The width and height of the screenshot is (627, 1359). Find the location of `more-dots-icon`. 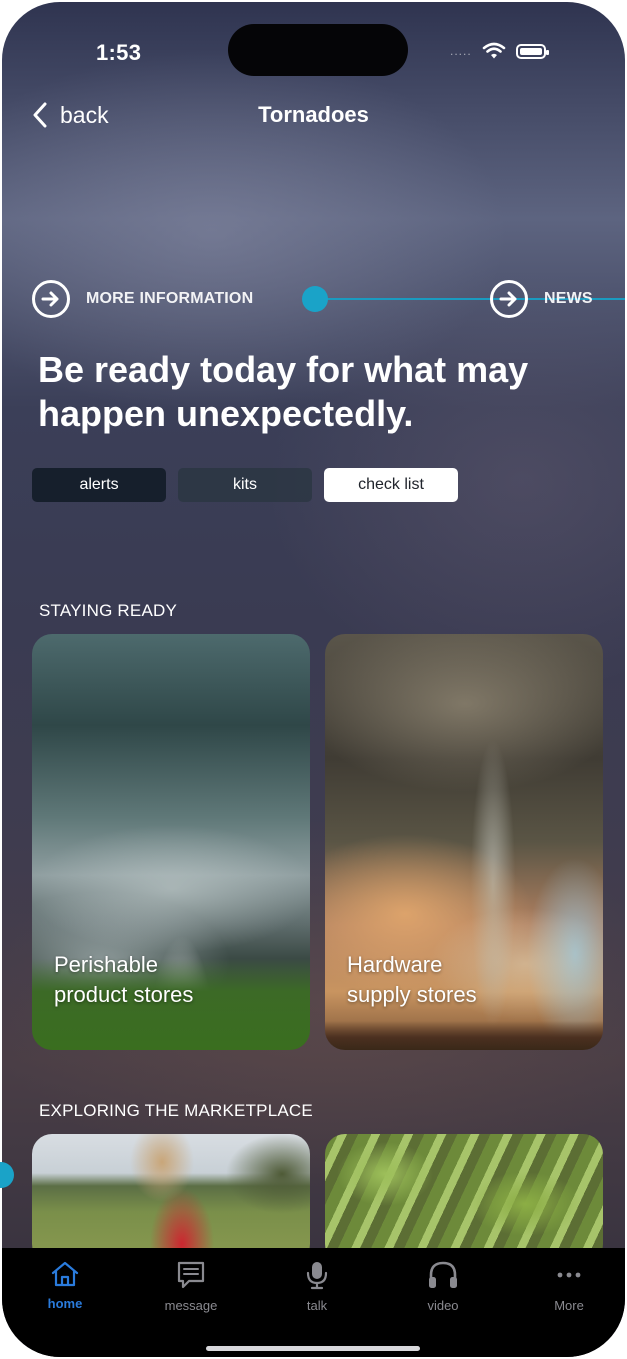

more-dots-icon is located at coordinates (569, 1275).